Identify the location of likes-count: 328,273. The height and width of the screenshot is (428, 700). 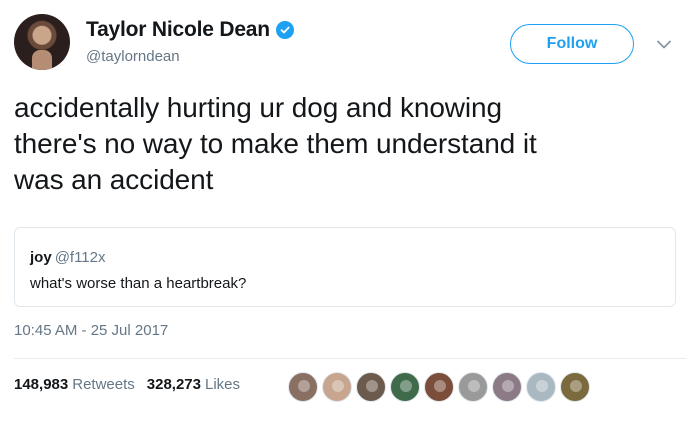
(174, 384).